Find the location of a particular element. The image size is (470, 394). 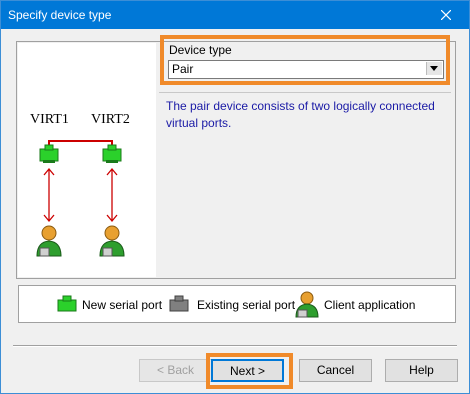

legend-new-port-label: New serial port is located at coordinates (122, 305).